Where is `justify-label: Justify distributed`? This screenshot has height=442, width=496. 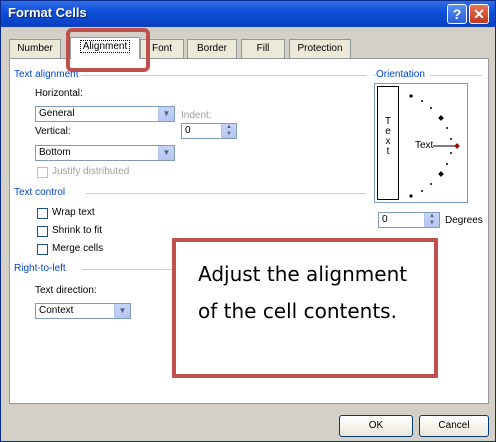
justify-label: Justify distributed is located at coordinates (91, 171).